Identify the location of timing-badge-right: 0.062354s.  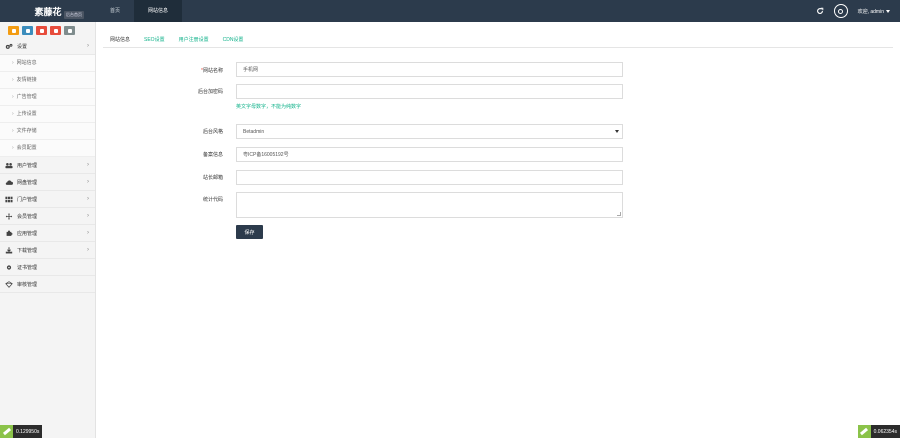
(878, 431).